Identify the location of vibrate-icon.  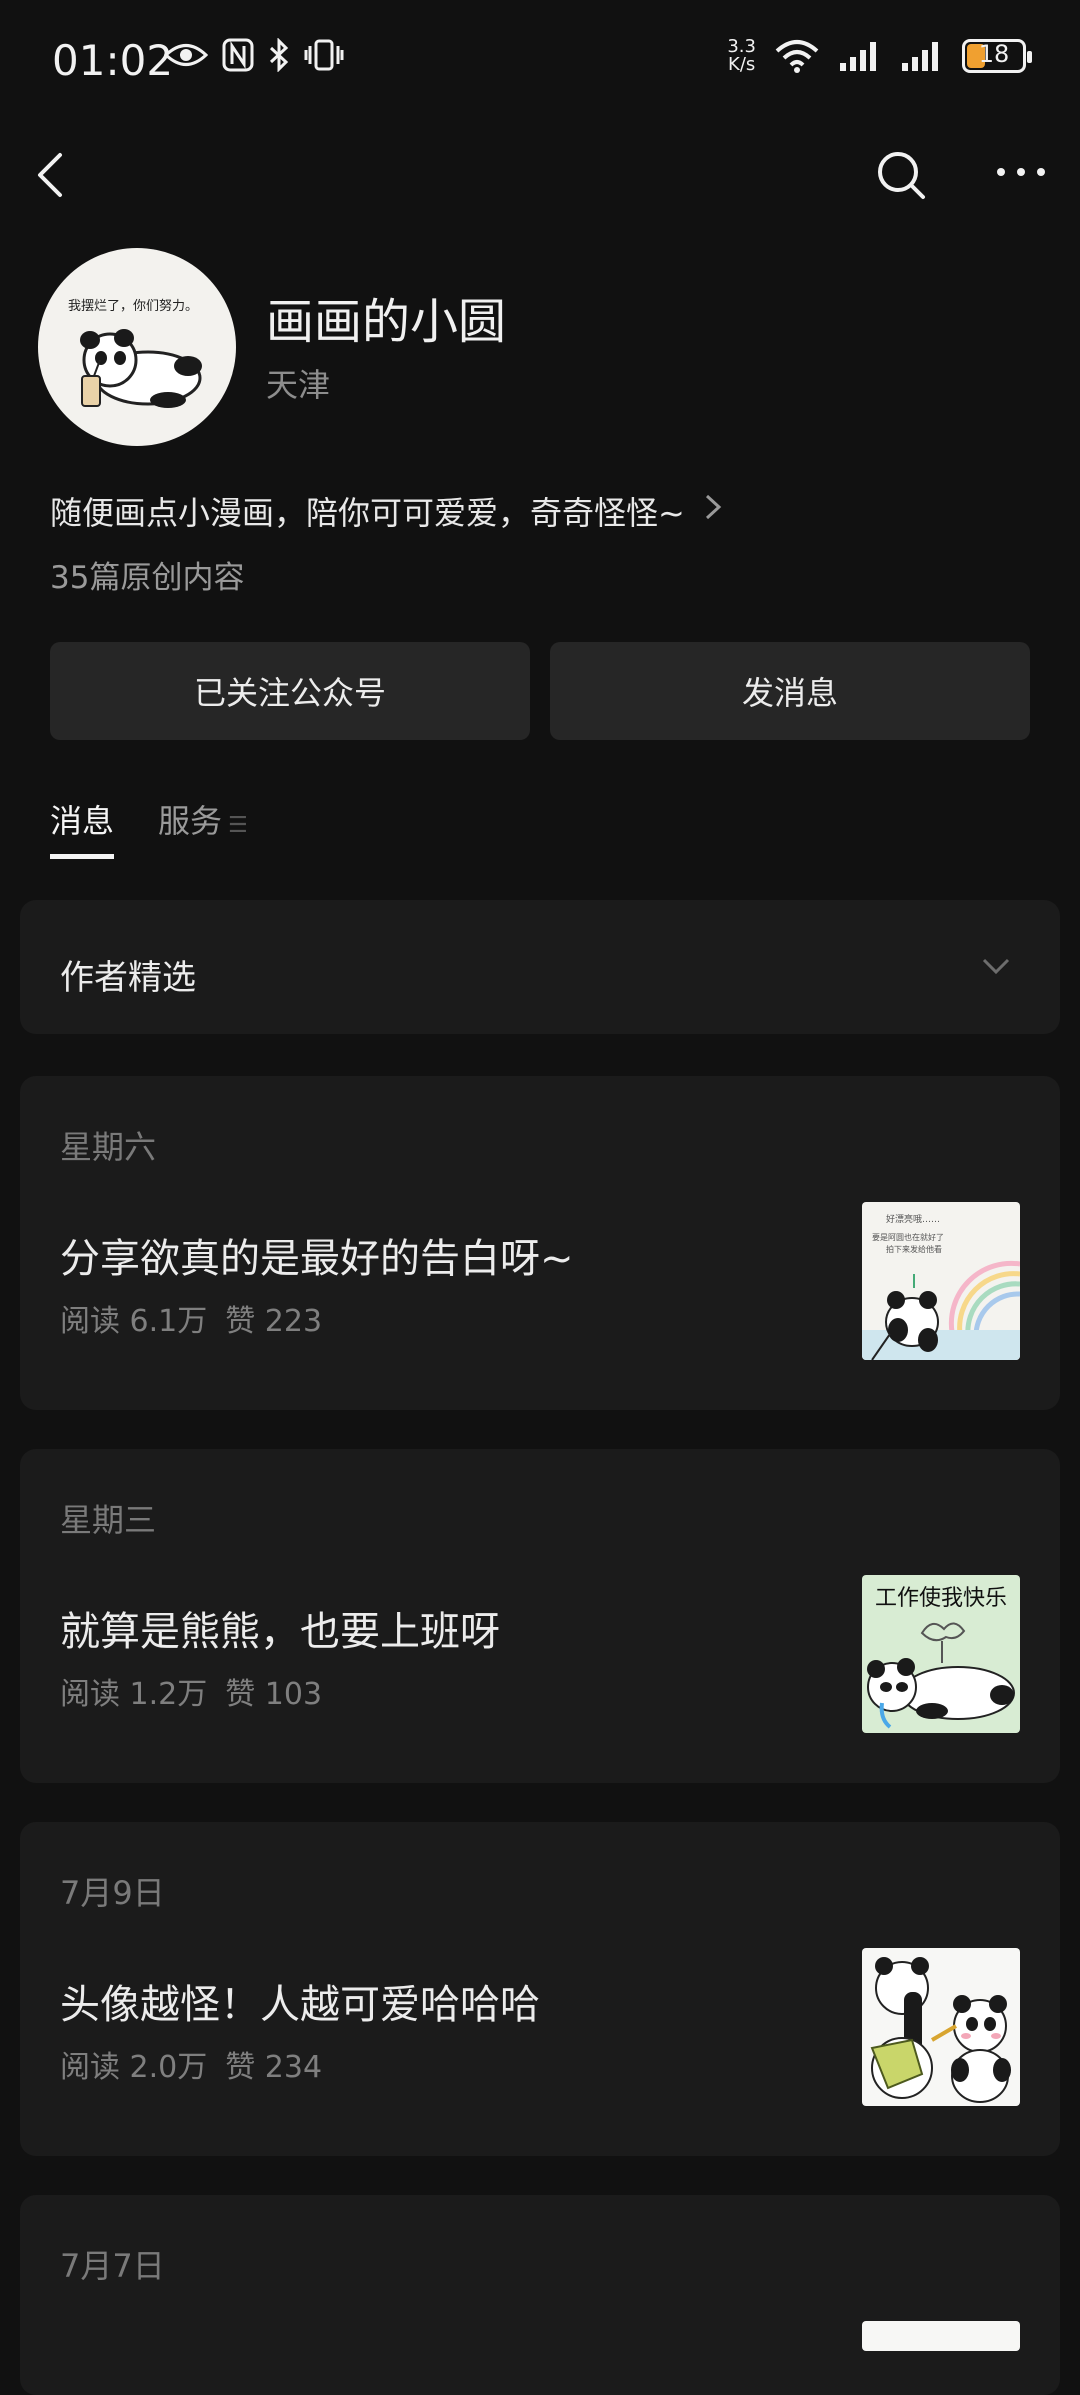
(324, 55).